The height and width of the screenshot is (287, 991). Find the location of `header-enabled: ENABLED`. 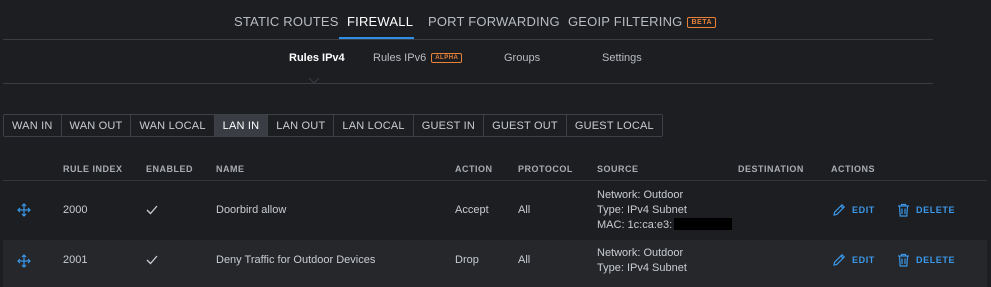

header-enabled: ENABLED is located at coordinates (169, 169).